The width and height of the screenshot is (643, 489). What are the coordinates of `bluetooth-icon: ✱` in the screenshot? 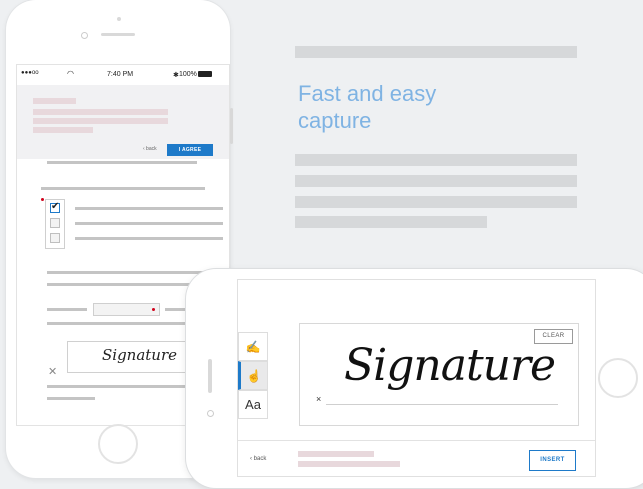 It's located at (176, 75).